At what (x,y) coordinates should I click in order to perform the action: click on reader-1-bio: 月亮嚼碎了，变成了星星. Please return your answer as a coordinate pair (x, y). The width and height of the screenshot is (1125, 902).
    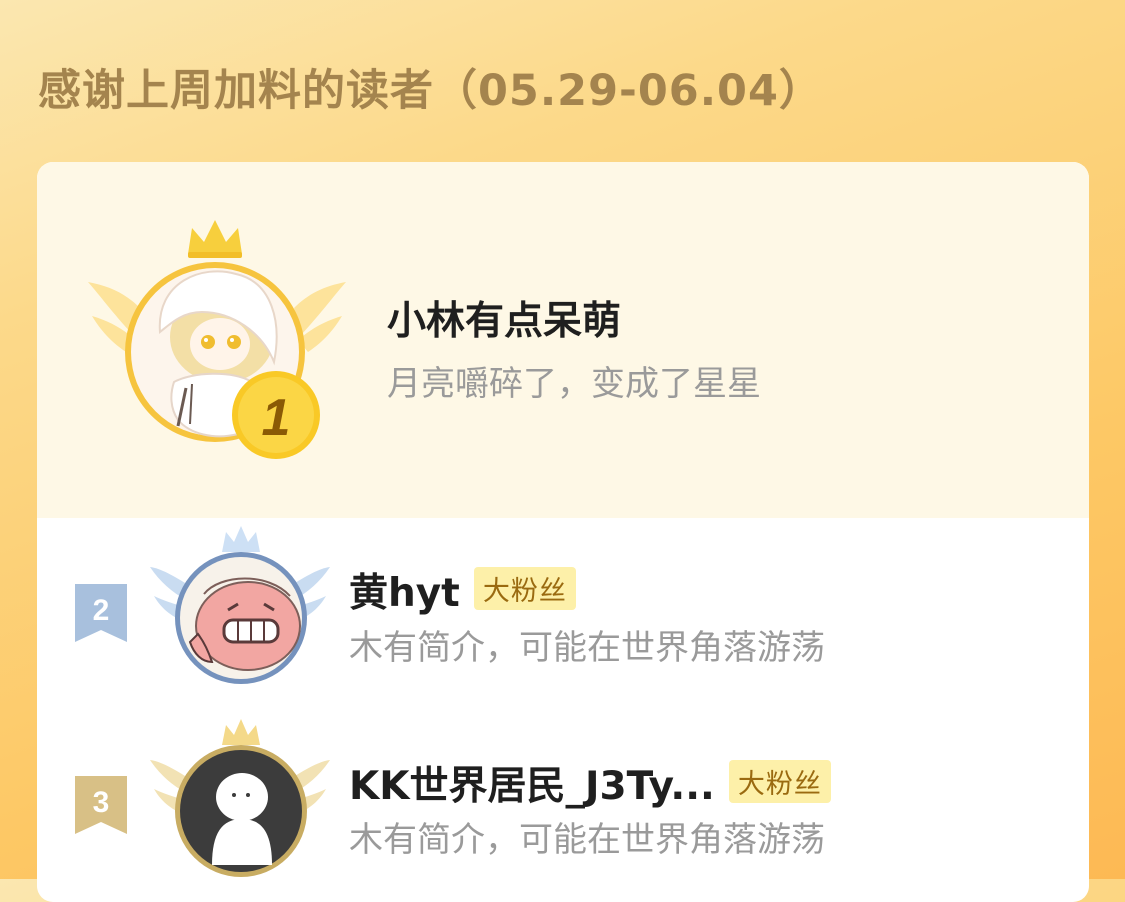
    Looking at the image, I should click on (574, 384).